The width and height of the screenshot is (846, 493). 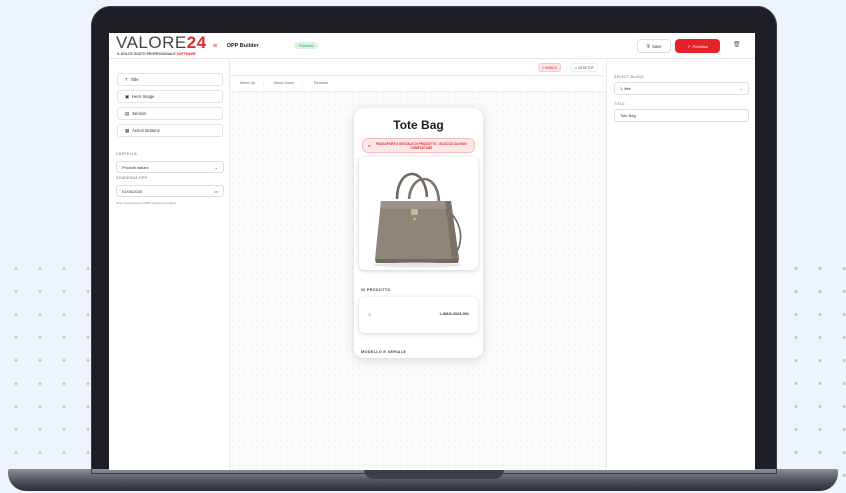 What do you see at coordinates (146, 130) in the screenshot?
I see `block-label: Action Buttons` at bounding box center [146, 130].